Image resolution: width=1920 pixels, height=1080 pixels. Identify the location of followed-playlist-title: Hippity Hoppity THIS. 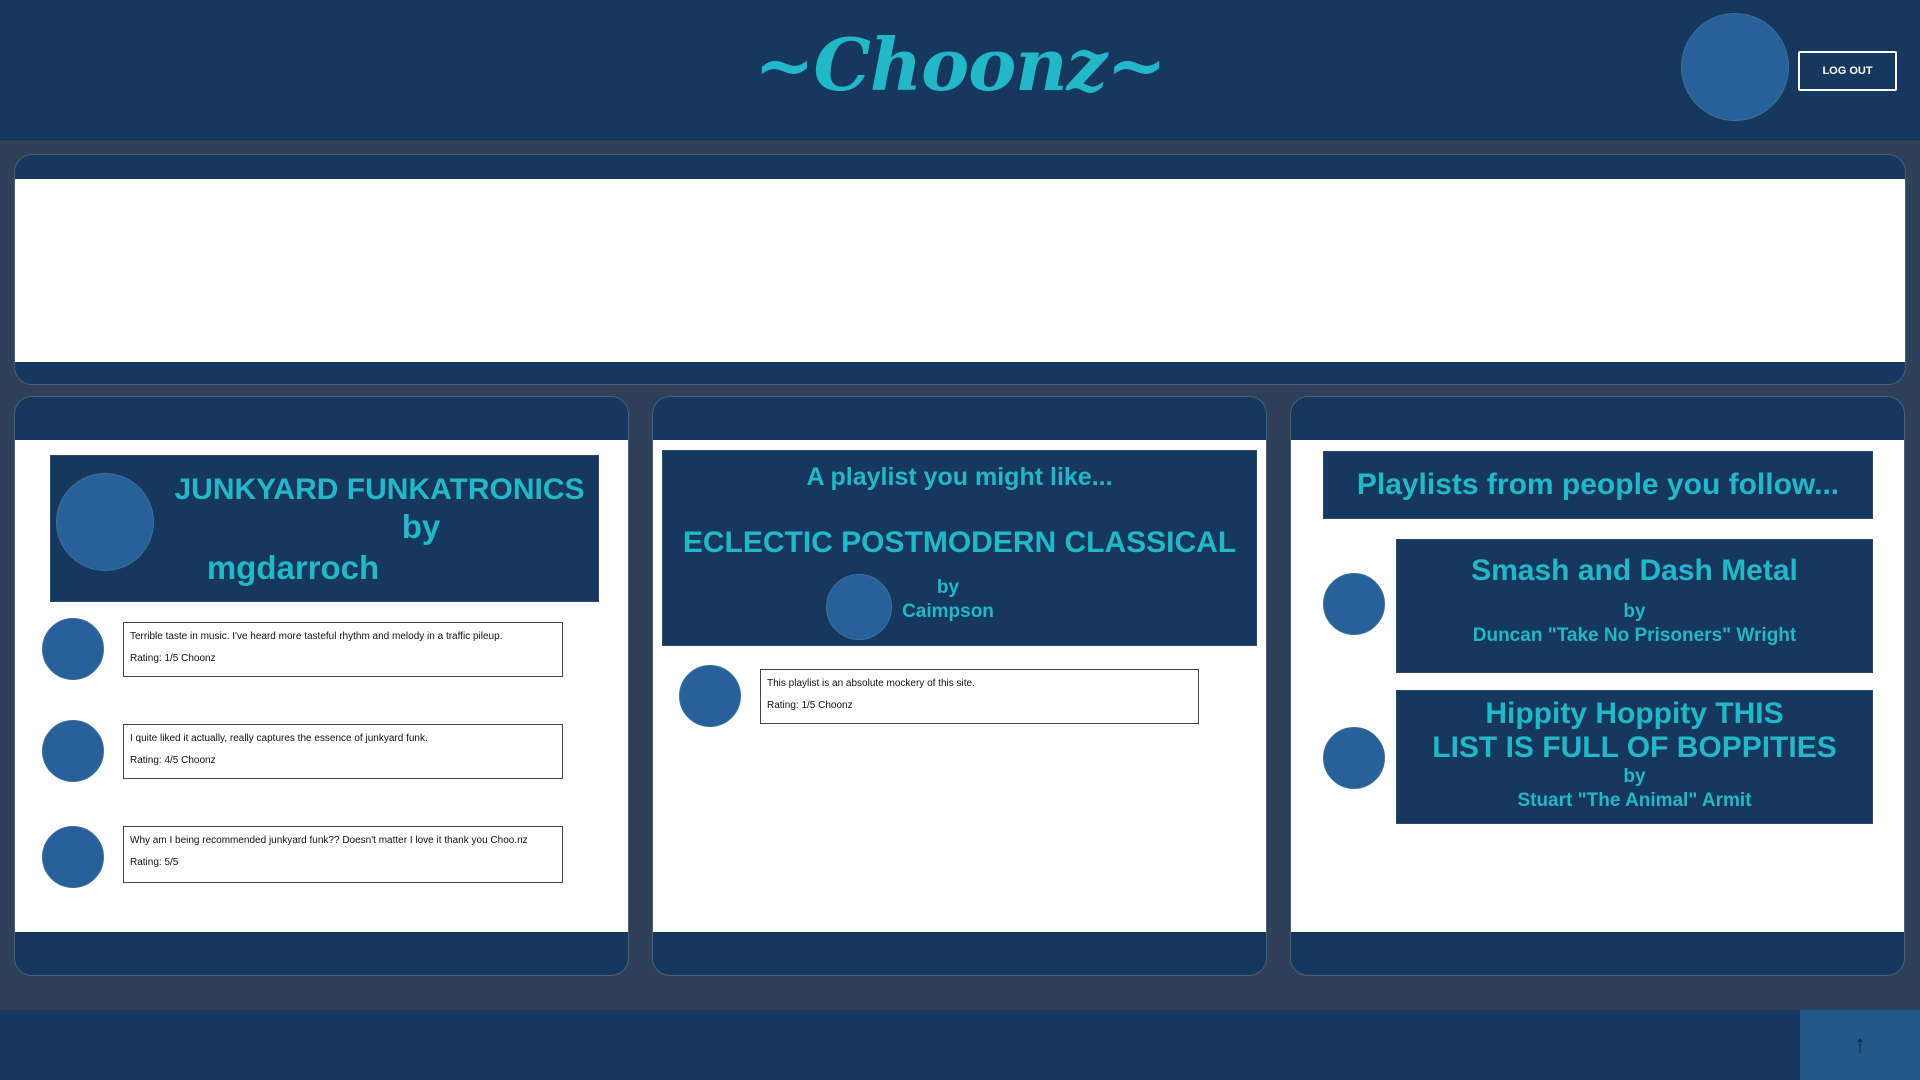
(1634, 713).